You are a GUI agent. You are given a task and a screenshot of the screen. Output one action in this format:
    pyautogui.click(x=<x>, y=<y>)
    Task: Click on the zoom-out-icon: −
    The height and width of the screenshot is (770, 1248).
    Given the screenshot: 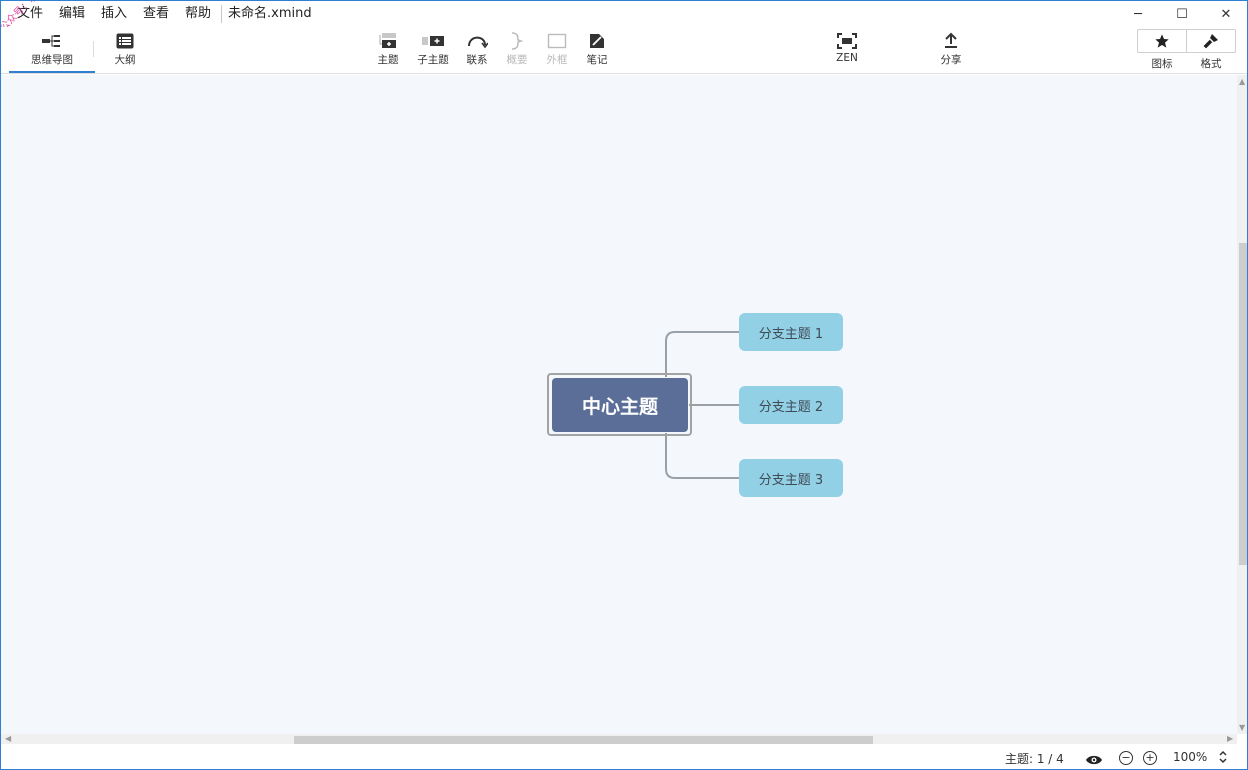 What is the action you would take?
    pyautogui.click(x=1126, y=758)
    